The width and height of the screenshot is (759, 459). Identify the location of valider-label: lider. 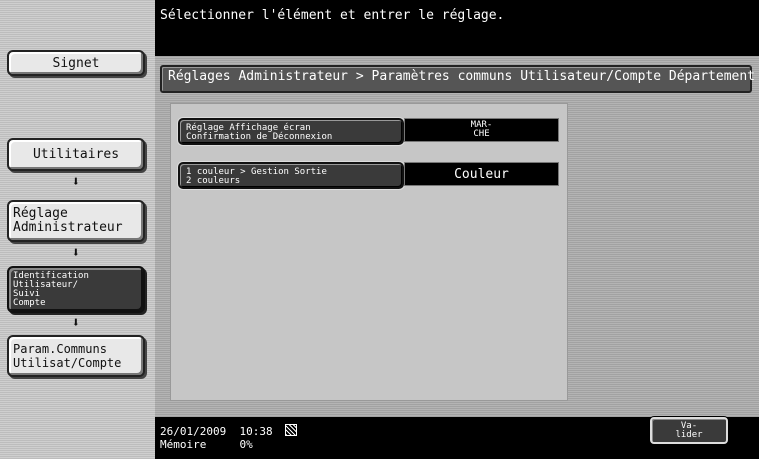
(689, 434).